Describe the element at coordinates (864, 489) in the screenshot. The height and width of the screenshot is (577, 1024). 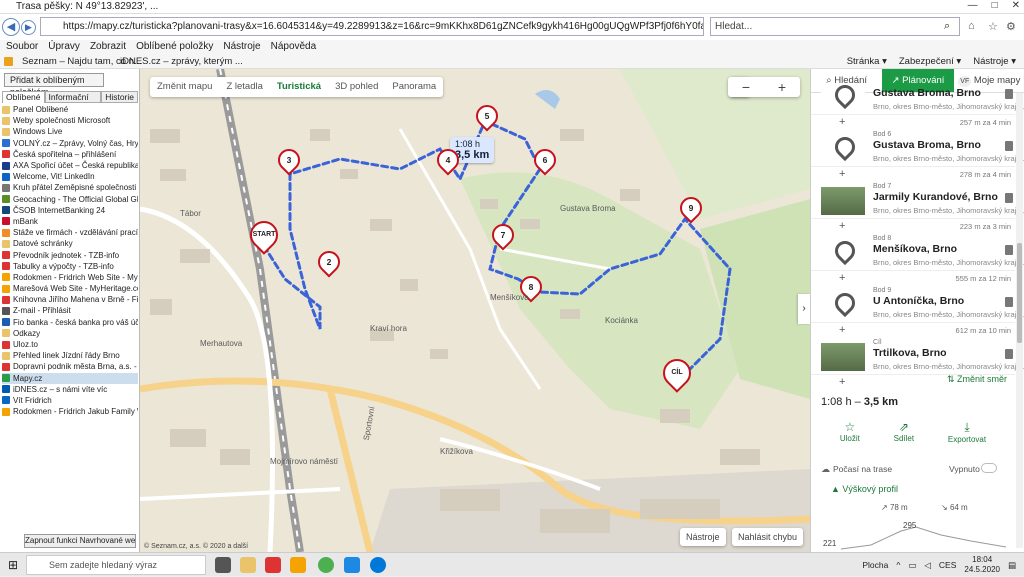
I see `elevation-profile-label: ▲ Výškový profil` at that location.